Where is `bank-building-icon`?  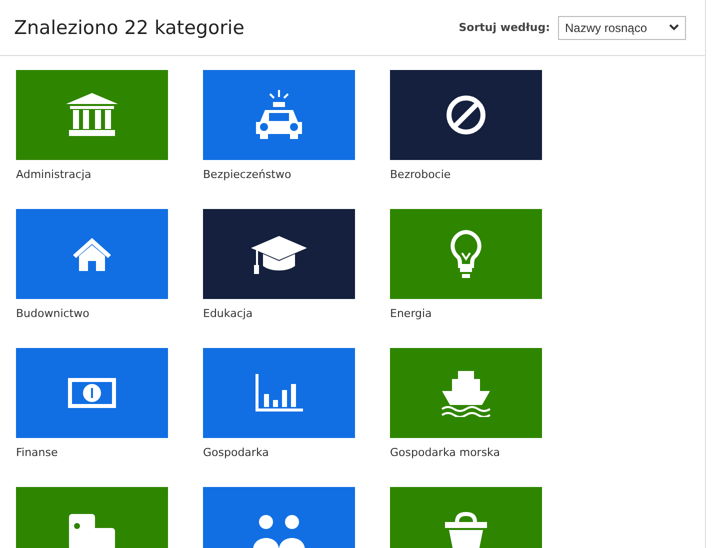 bank-building-icon is located at coordinates (92, 115).